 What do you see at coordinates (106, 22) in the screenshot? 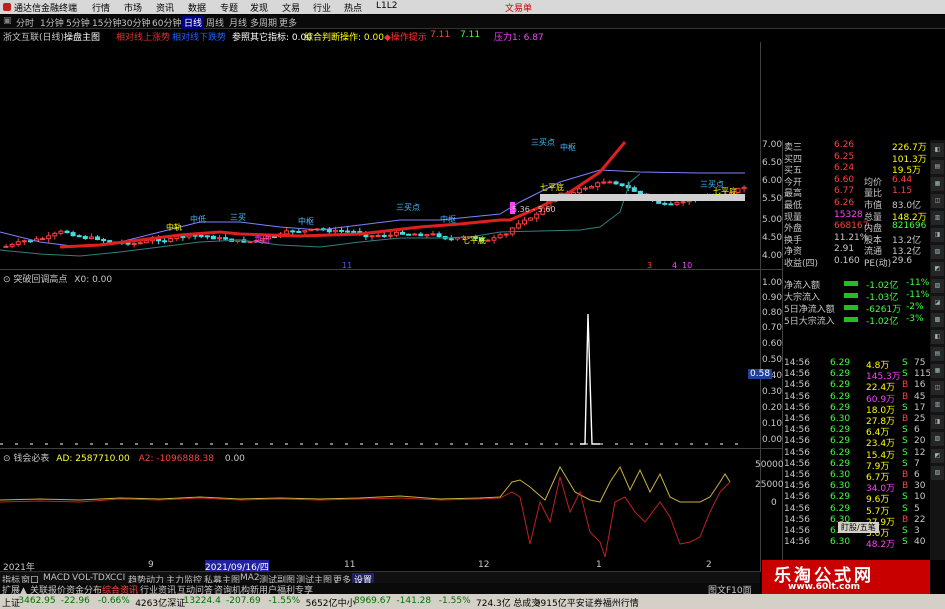
I see `period-tab: 15分钟` at bounding box center [106, 22].